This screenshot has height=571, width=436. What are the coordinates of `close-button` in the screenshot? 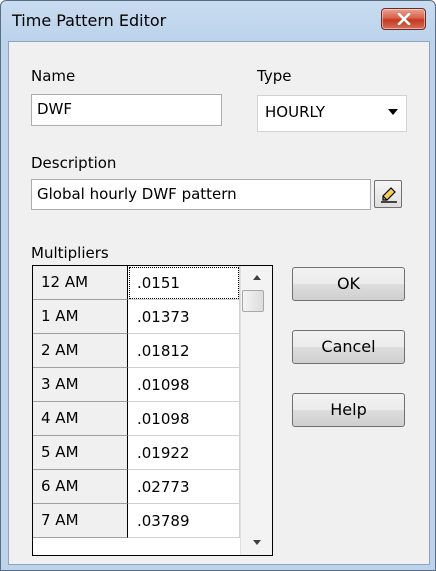 It's located at (403, 19).